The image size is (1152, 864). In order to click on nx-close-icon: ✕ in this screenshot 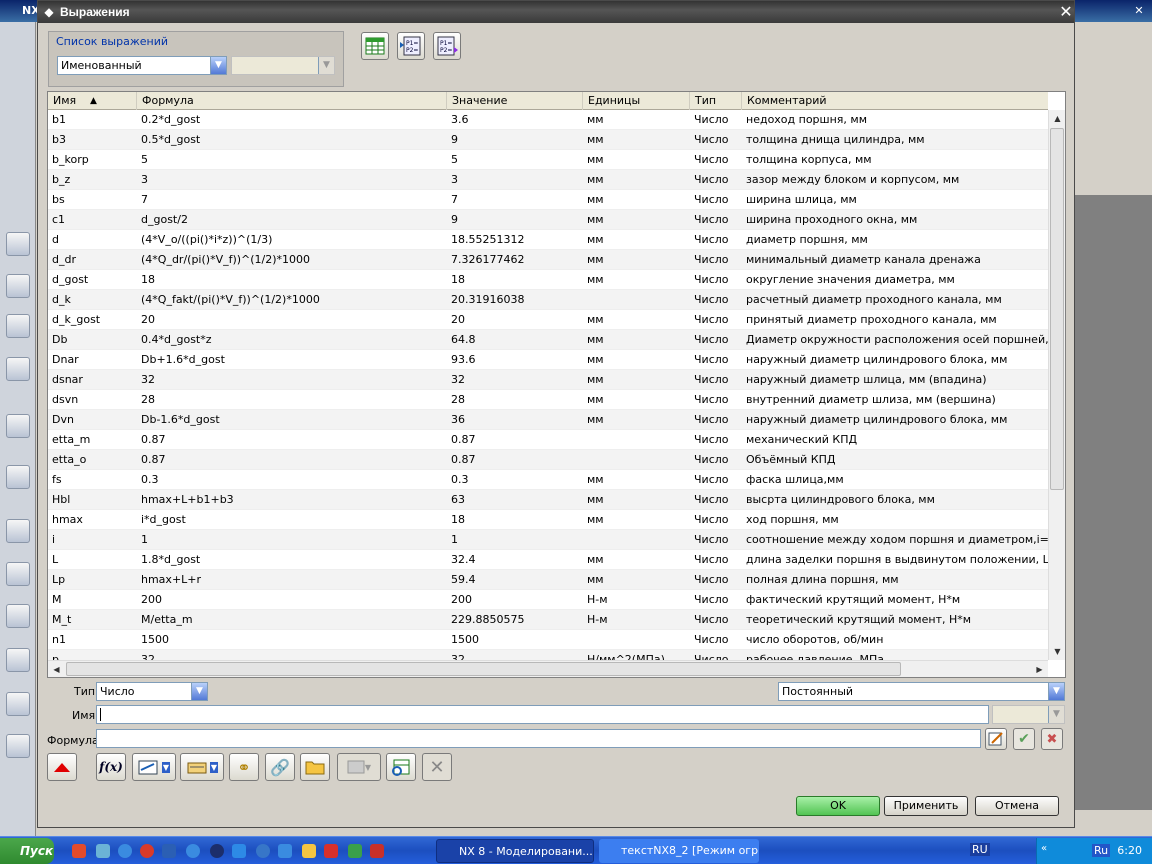, I will do `click(1139, 11)`.